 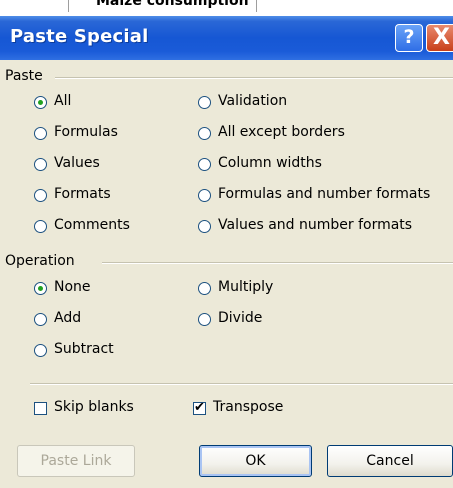 I want to click on checkbox-indicator: ✔, so click(x=199, y=407).